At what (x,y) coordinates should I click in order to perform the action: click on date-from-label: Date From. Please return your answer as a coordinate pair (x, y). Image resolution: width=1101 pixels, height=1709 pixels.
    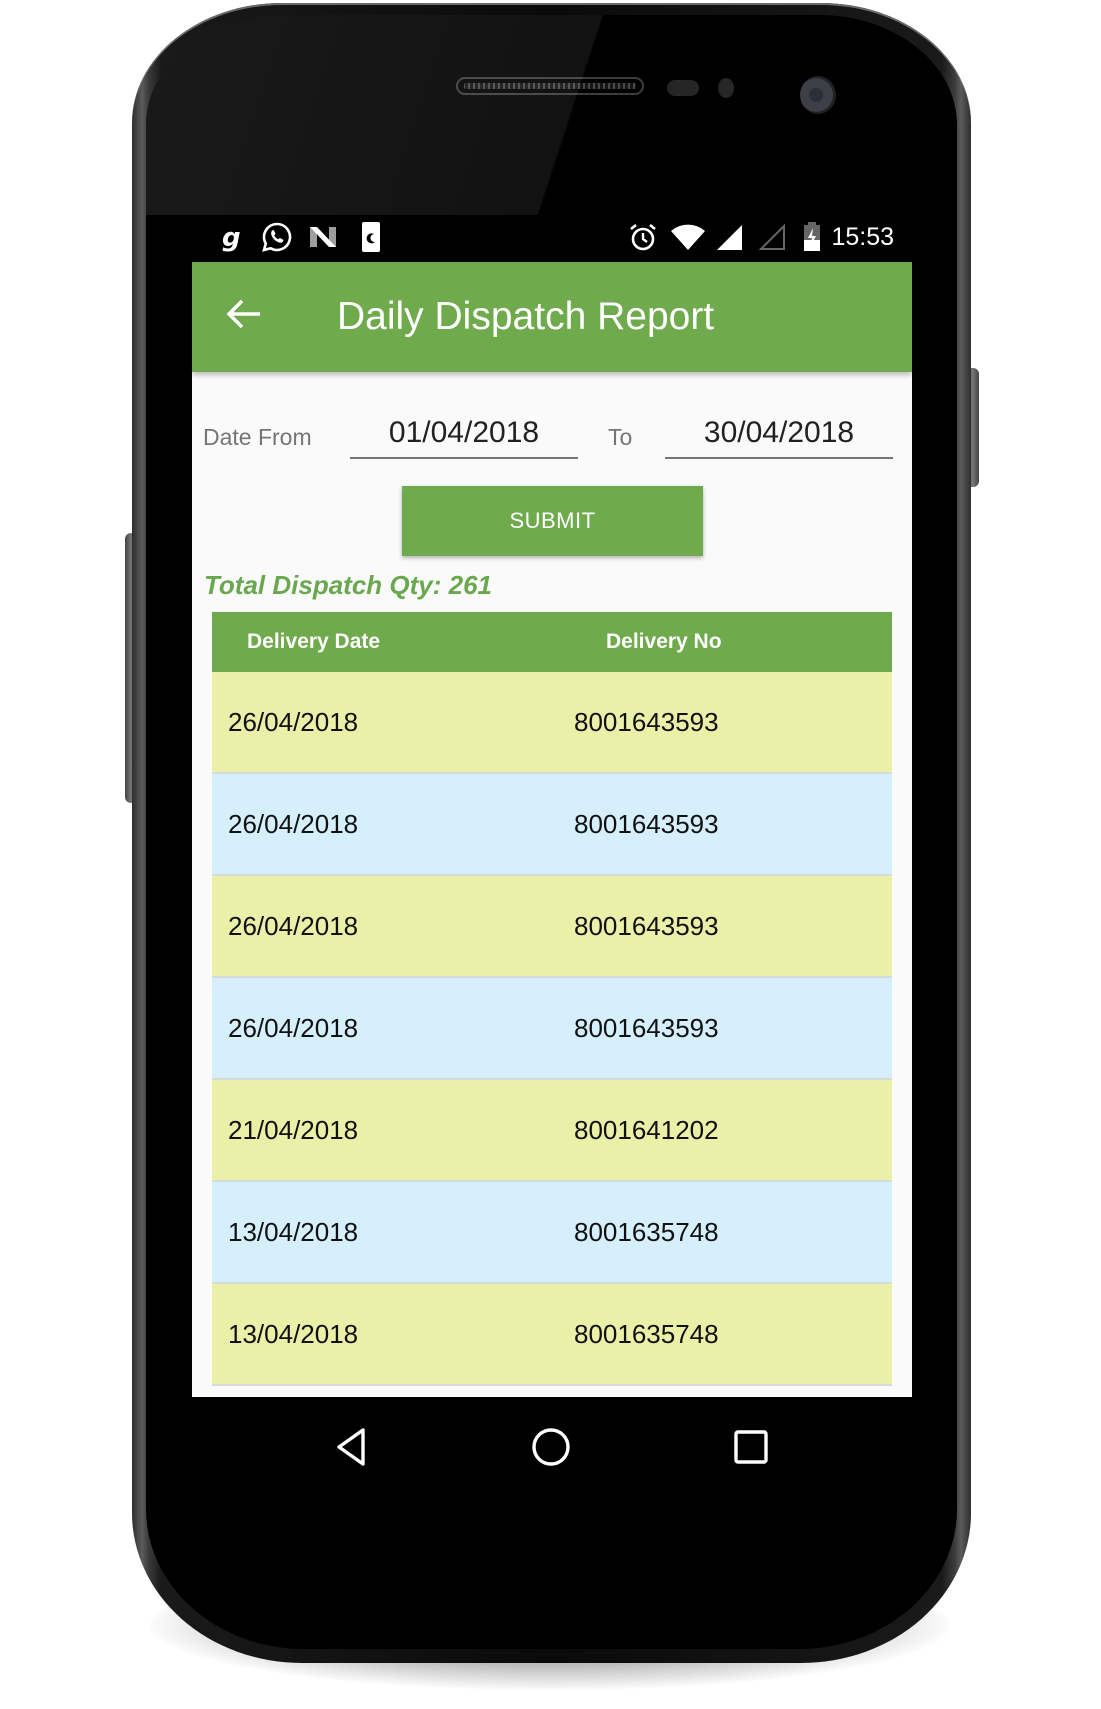
    Looking at the image, I should click on (257, 437).